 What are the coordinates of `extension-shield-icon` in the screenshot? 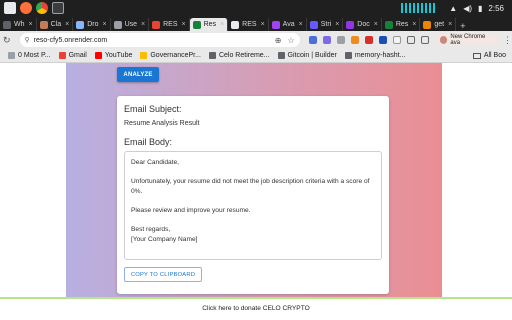 It's located at (382, 40).